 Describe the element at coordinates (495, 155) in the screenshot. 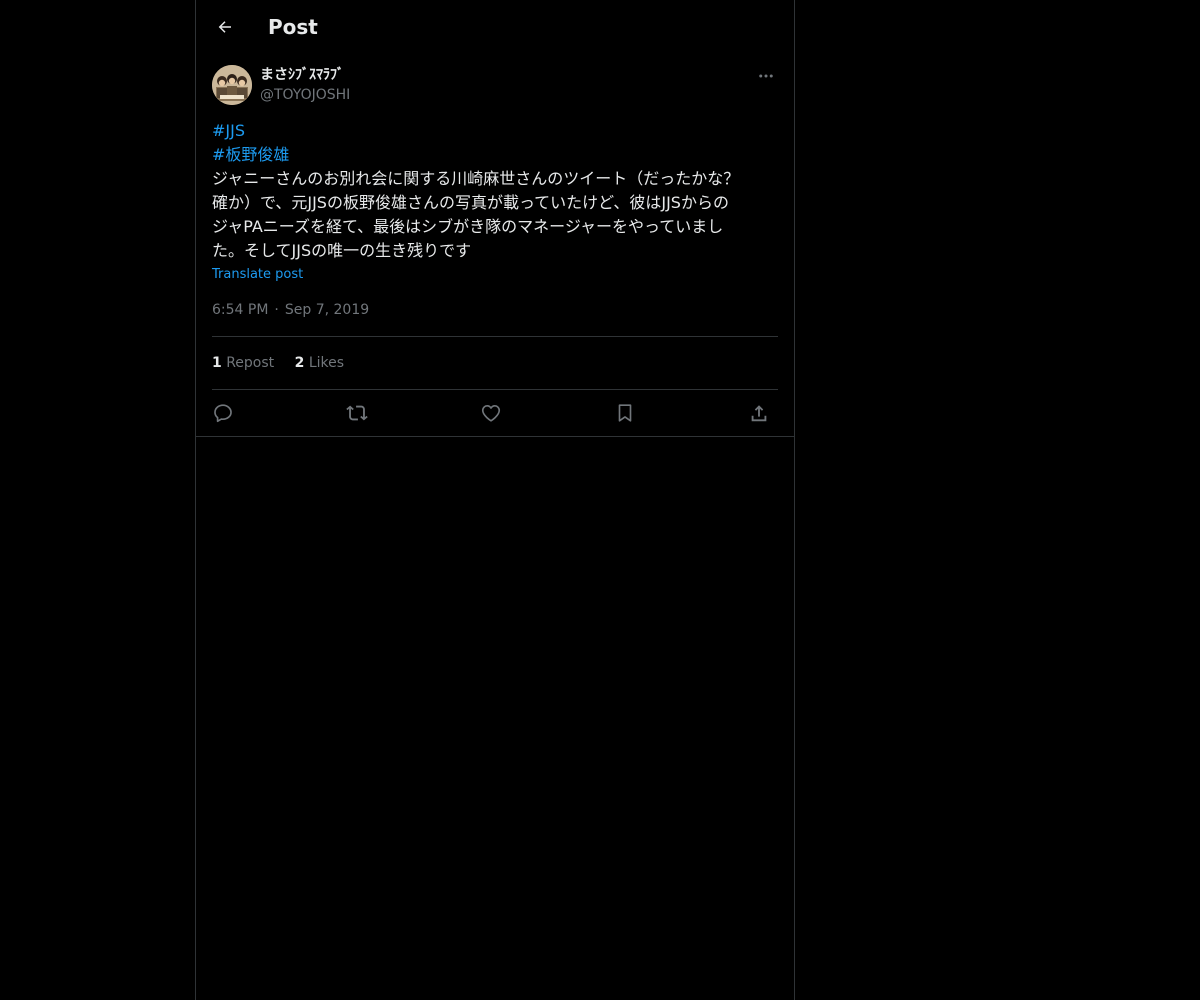

I see `hashtag-link: #板野俊雄` at that location.